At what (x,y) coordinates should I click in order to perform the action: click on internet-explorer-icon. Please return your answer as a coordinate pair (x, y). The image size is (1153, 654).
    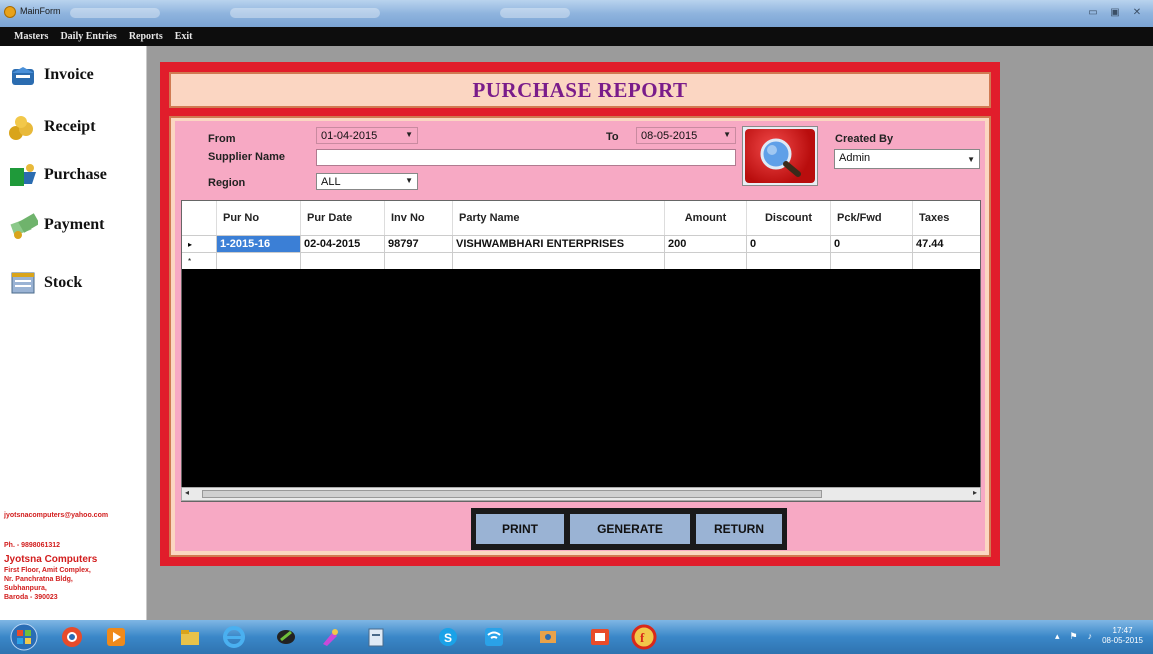
    Looking at the image, I should click on (234, 637).